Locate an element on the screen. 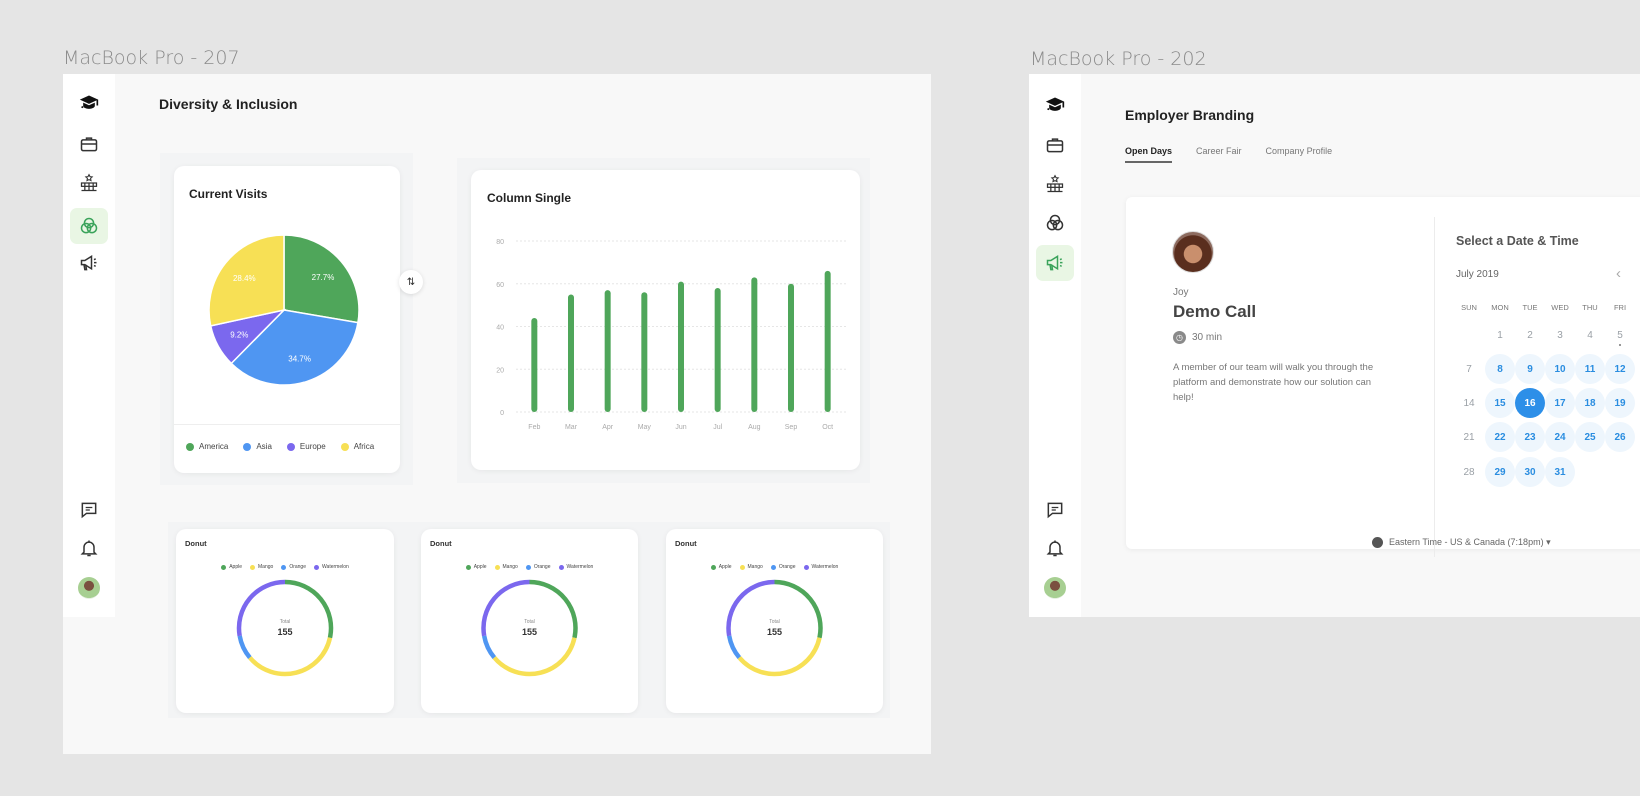  legend-label: Watermelon is located at coordinates (825, 567).